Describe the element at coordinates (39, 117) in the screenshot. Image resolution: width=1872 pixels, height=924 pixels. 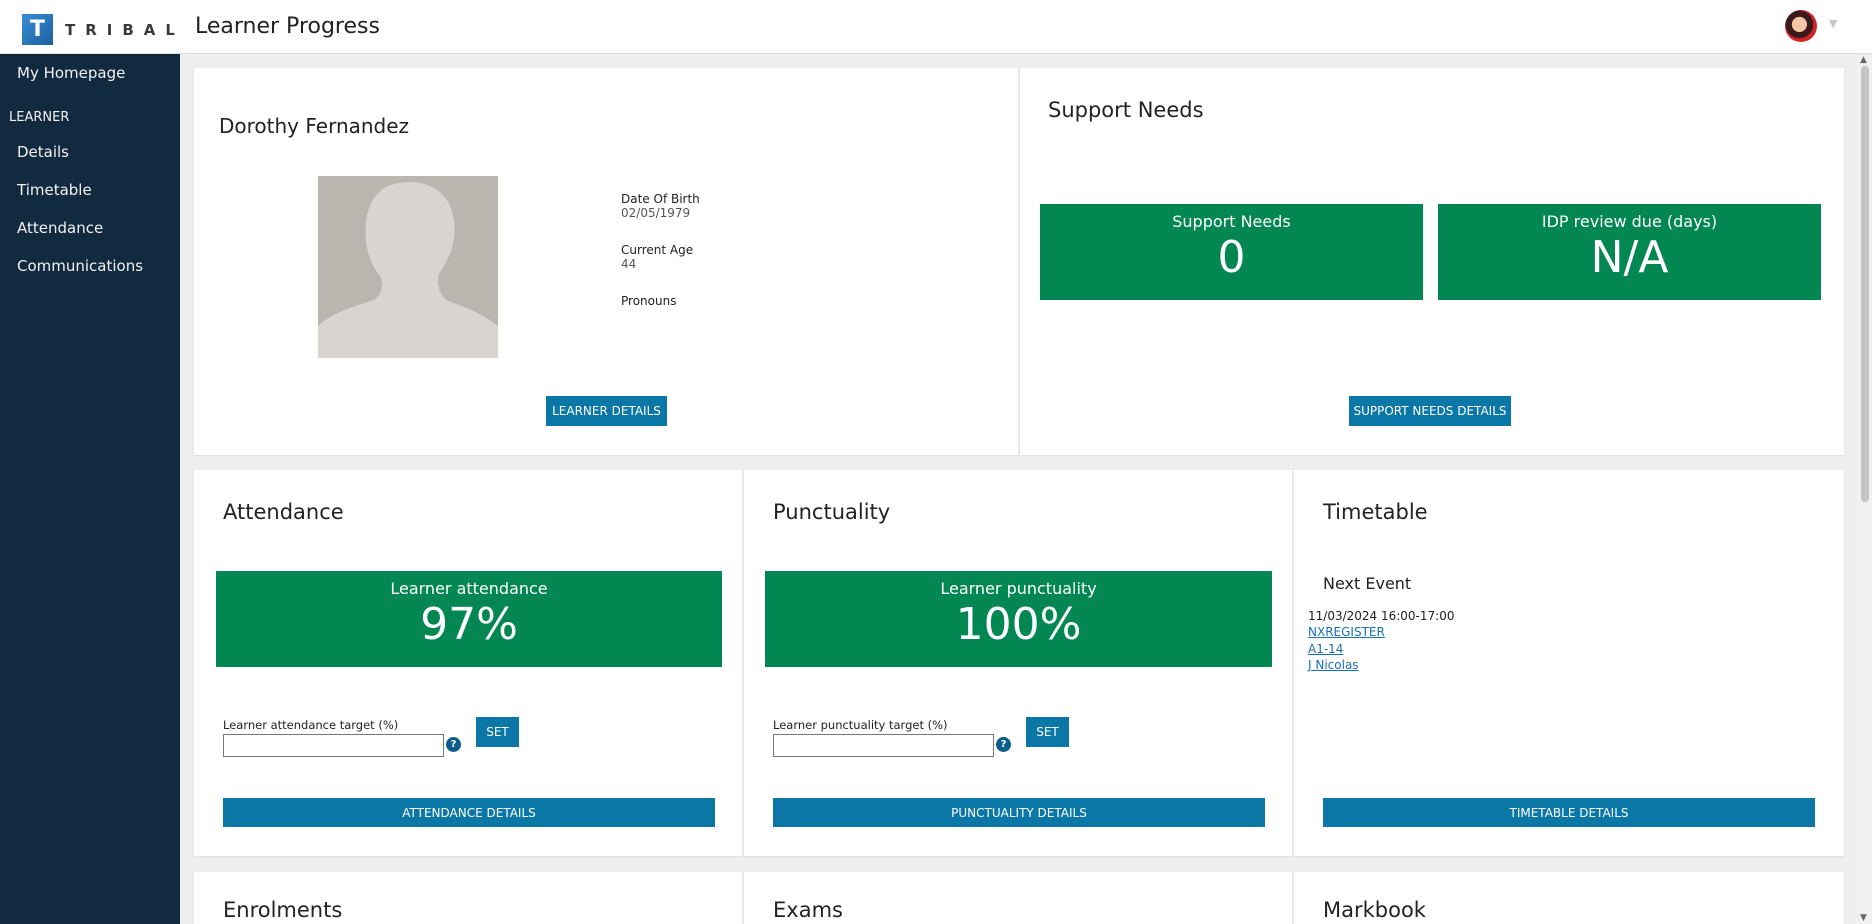
I see `sidebar-section-learner: LEARNER` at that location.